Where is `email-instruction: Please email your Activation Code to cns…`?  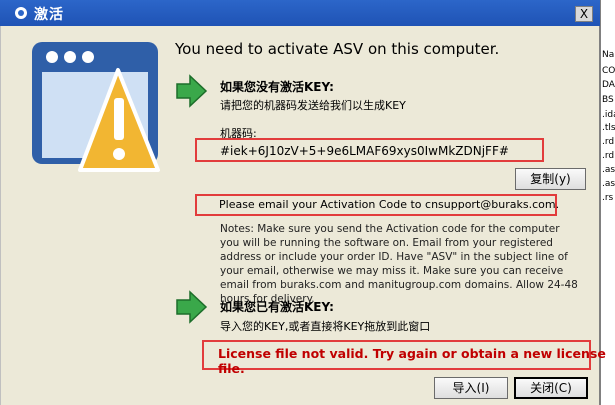 email-instruction: Please email your Activation Code to cns… is located at coordinates (389, 204).